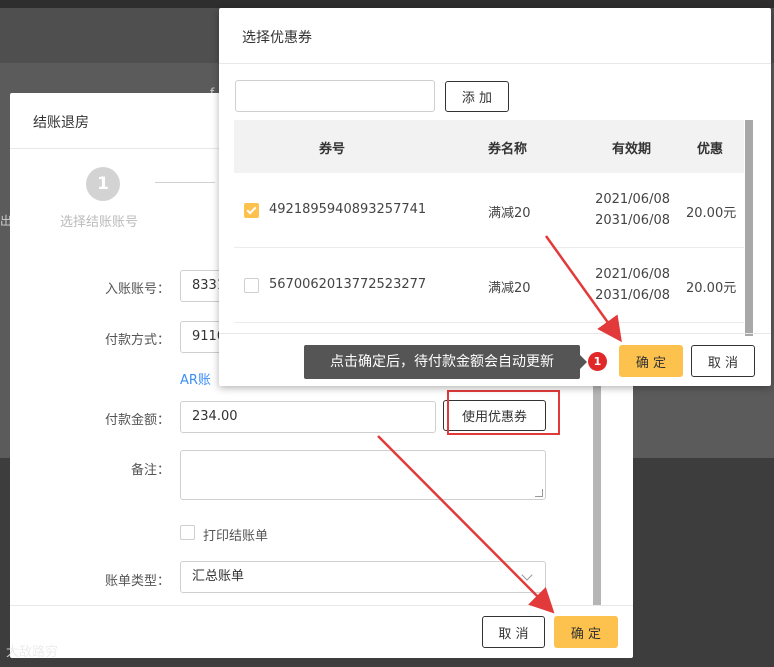  I want to click on amount-label: 付款金额：, so click(137, 420).